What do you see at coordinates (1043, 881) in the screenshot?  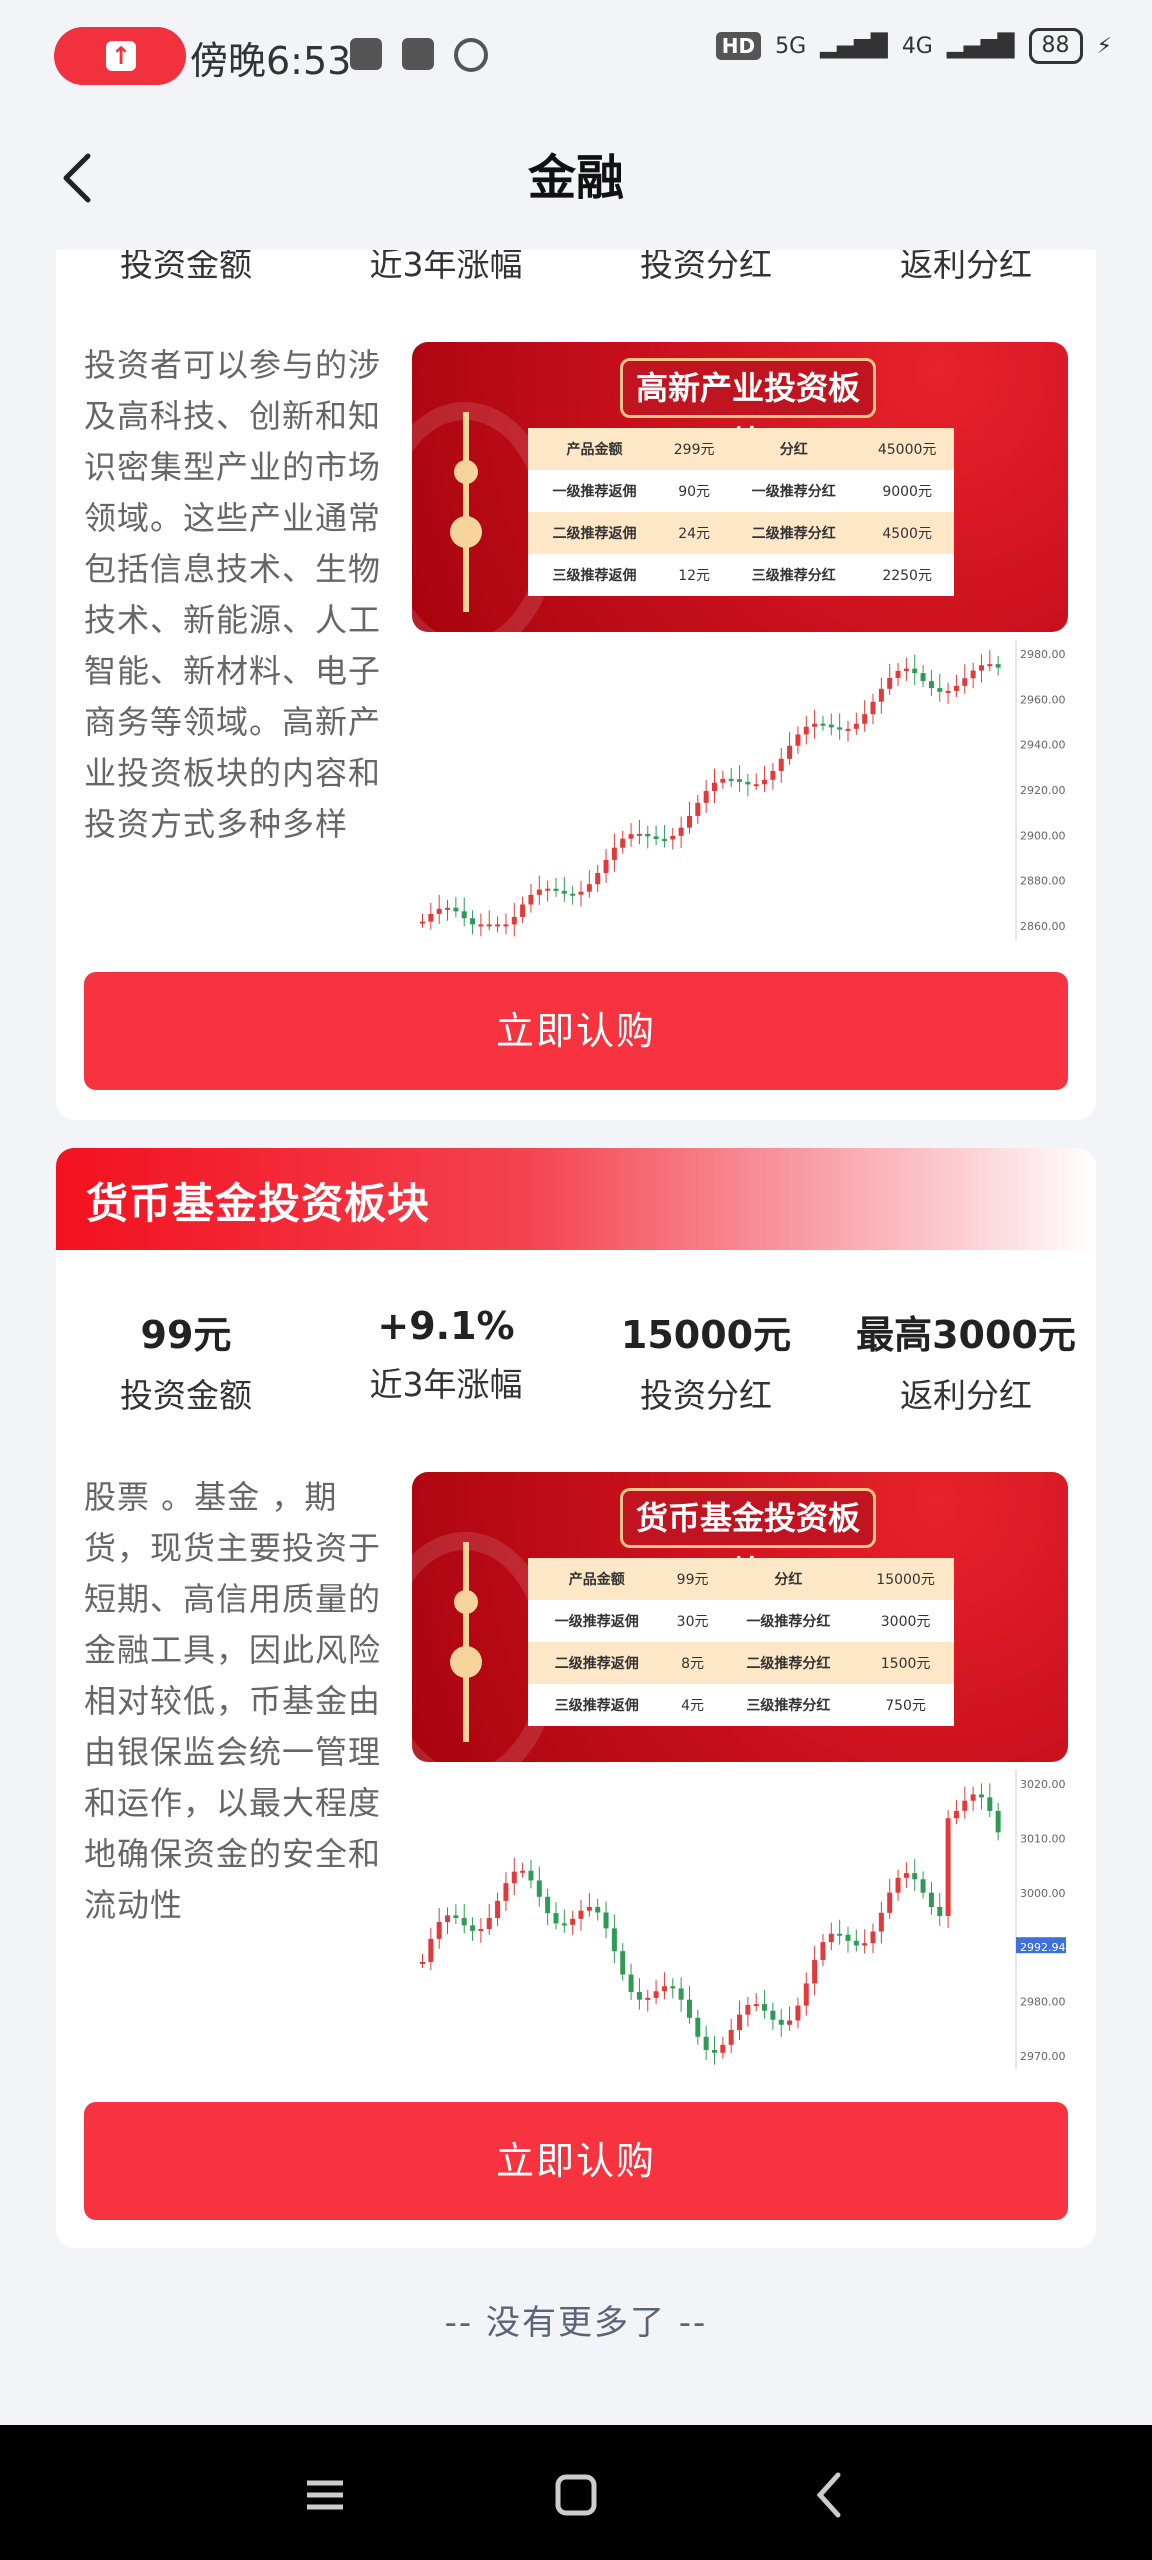 I see `axis-tick-label: 2880.00` at bounding box center [1043, 881].